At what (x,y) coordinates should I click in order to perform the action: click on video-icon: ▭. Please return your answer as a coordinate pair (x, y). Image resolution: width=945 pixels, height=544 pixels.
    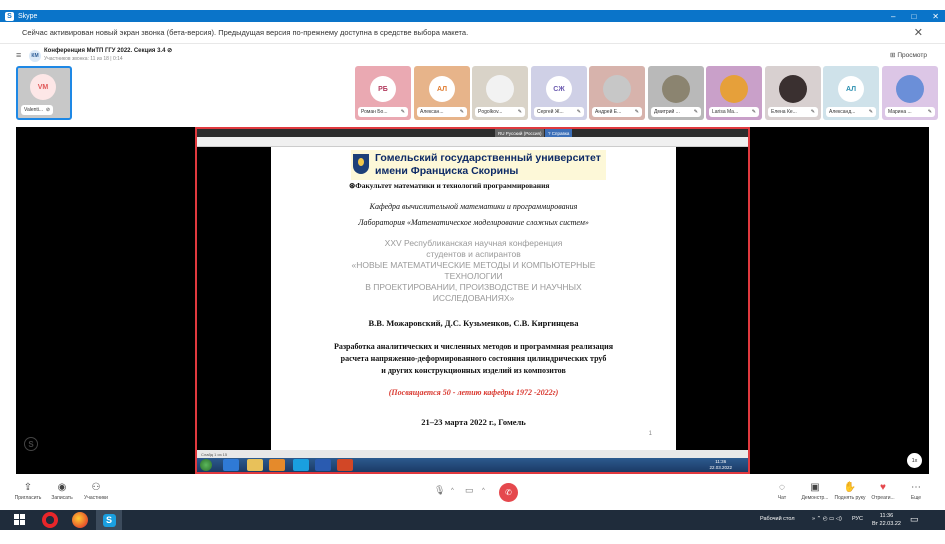
    Looking at the image, I should click on (469, 490).